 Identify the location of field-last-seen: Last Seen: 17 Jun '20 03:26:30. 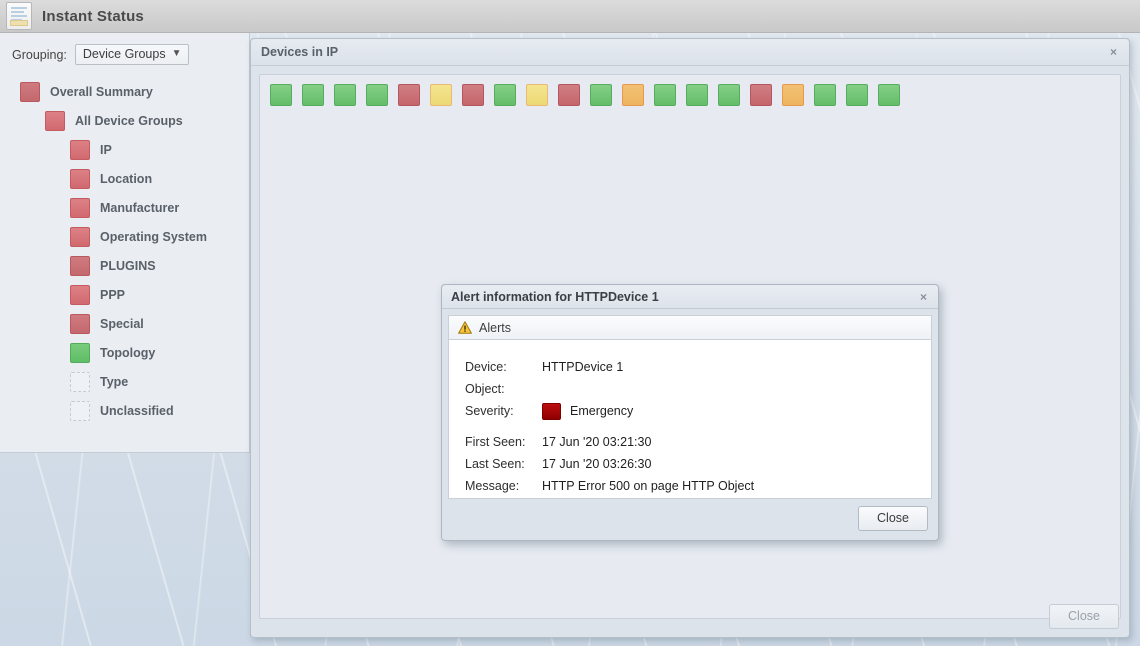
(698, 464).